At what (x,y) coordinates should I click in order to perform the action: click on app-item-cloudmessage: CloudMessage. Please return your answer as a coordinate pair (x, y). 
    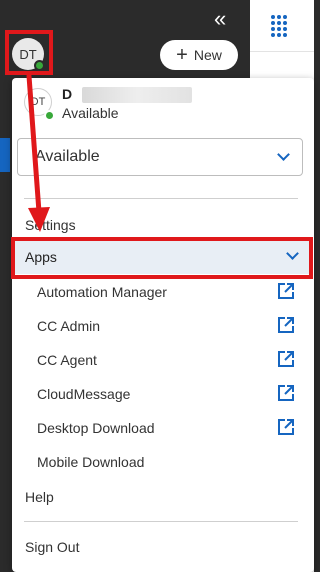
    Looking at the image, I should click on (167, 395).